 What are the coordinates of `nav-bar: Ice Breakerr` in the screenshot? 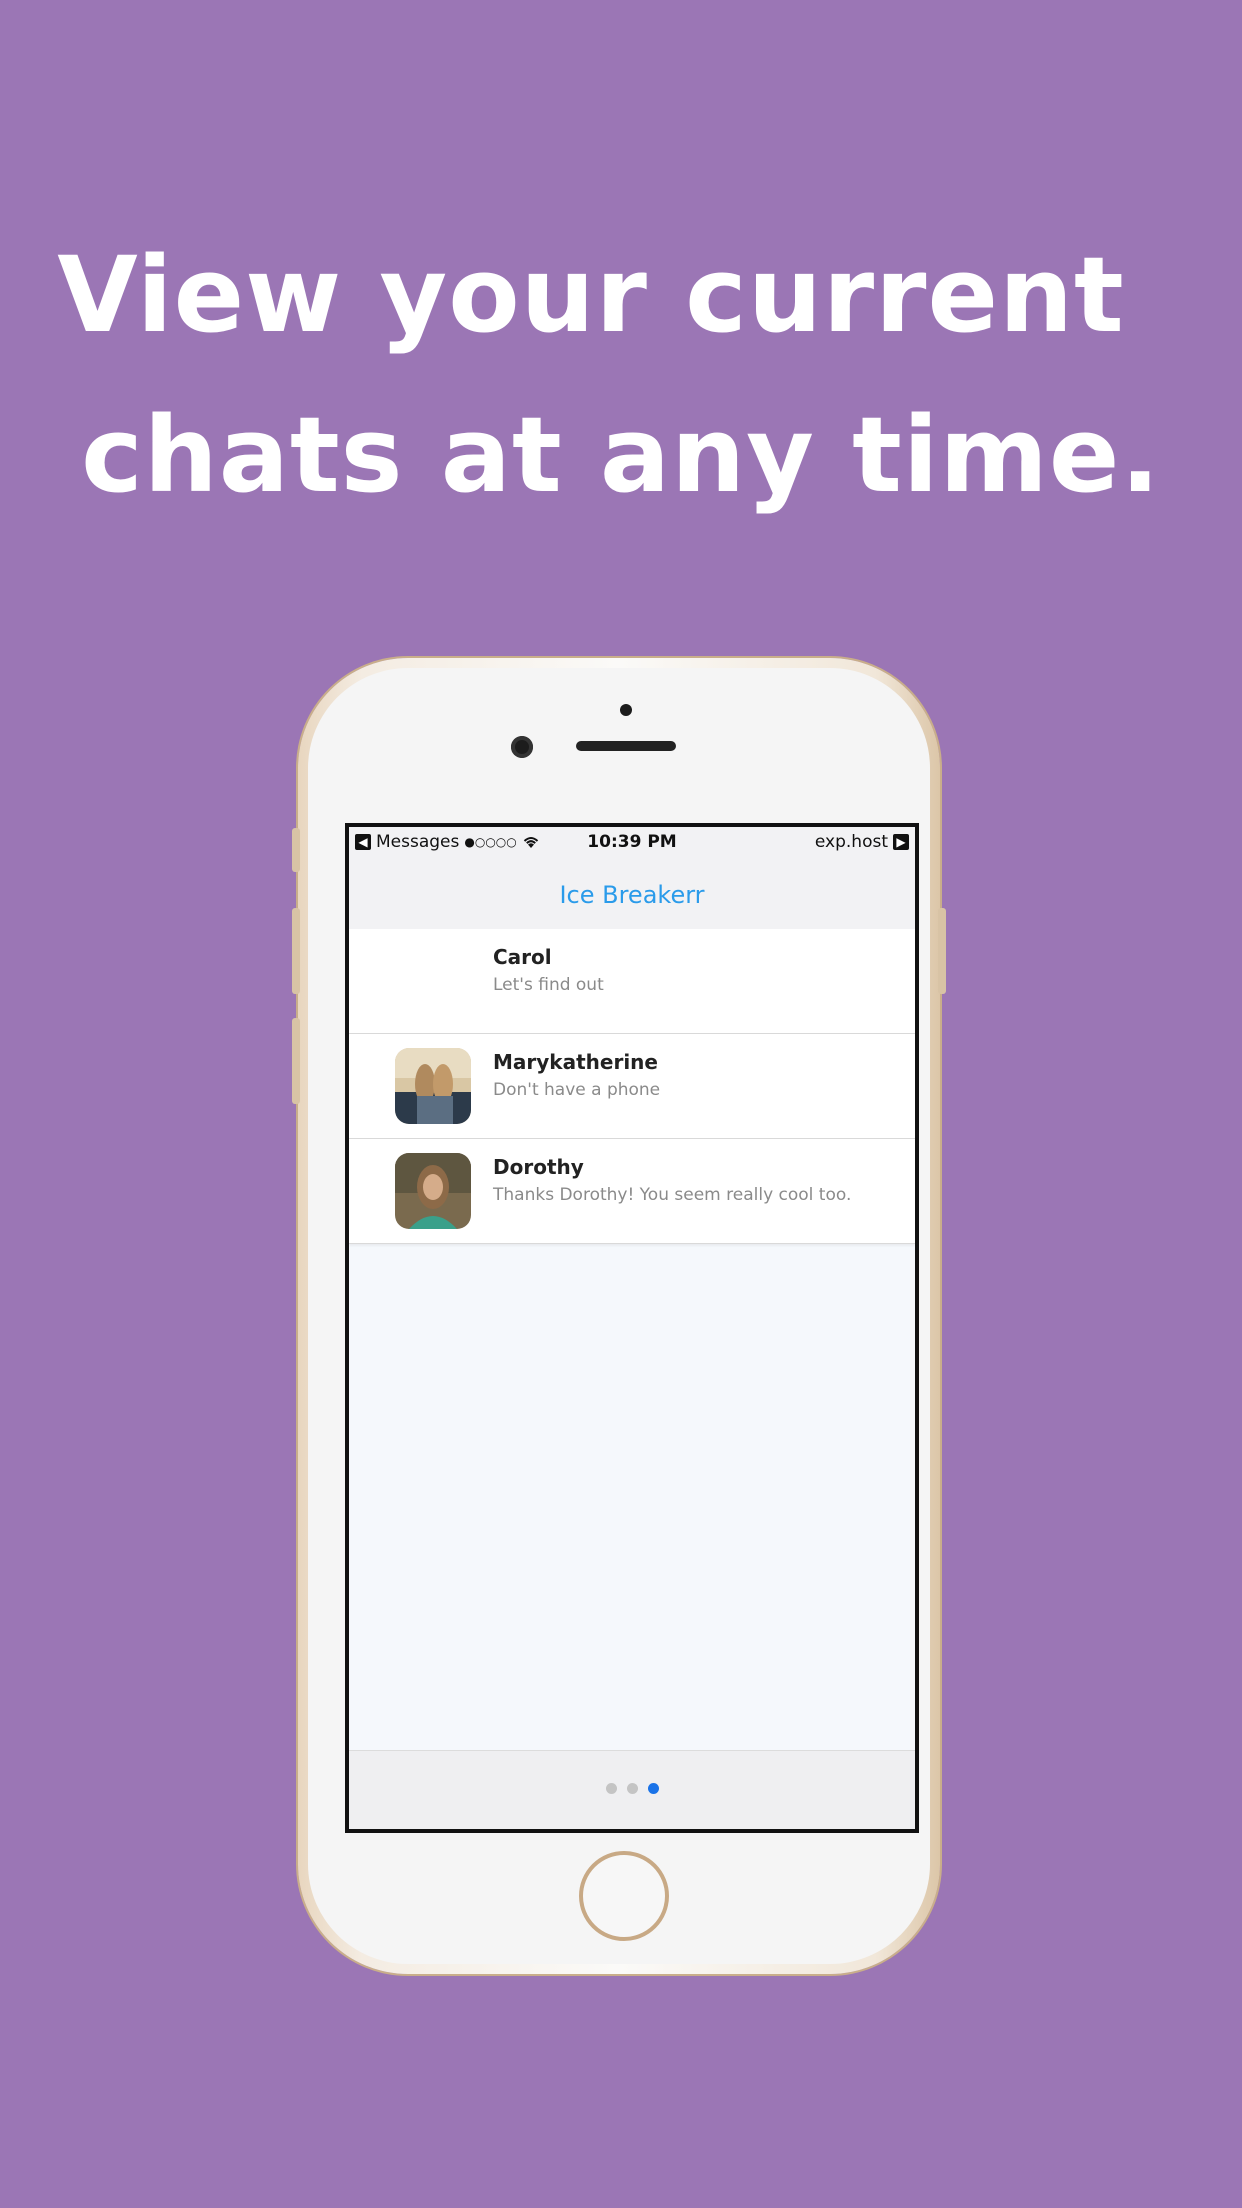 It's located at (632, 893).